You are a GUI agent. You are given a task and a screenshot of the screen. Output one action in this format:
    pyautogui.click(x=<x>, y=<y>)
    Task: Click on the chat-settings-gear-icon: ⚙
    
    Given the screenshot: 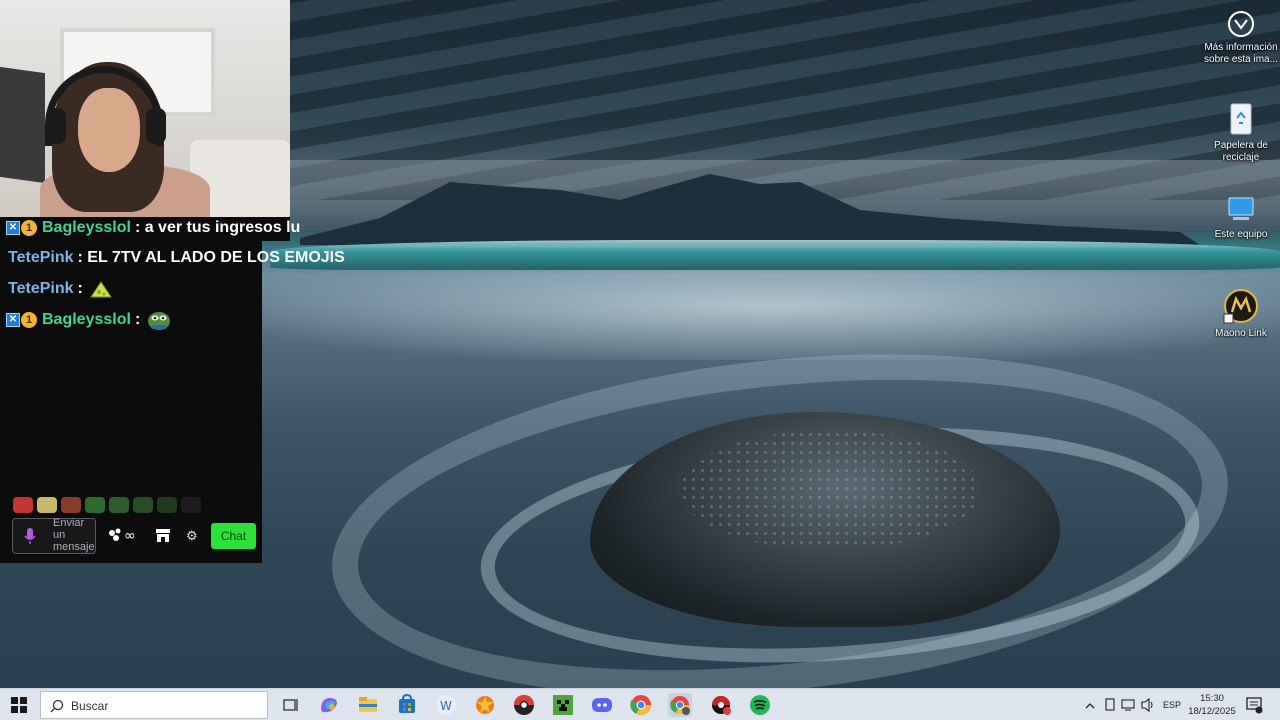 What is the action you would take?
    pyautogui.click(x=192, y=536)
    